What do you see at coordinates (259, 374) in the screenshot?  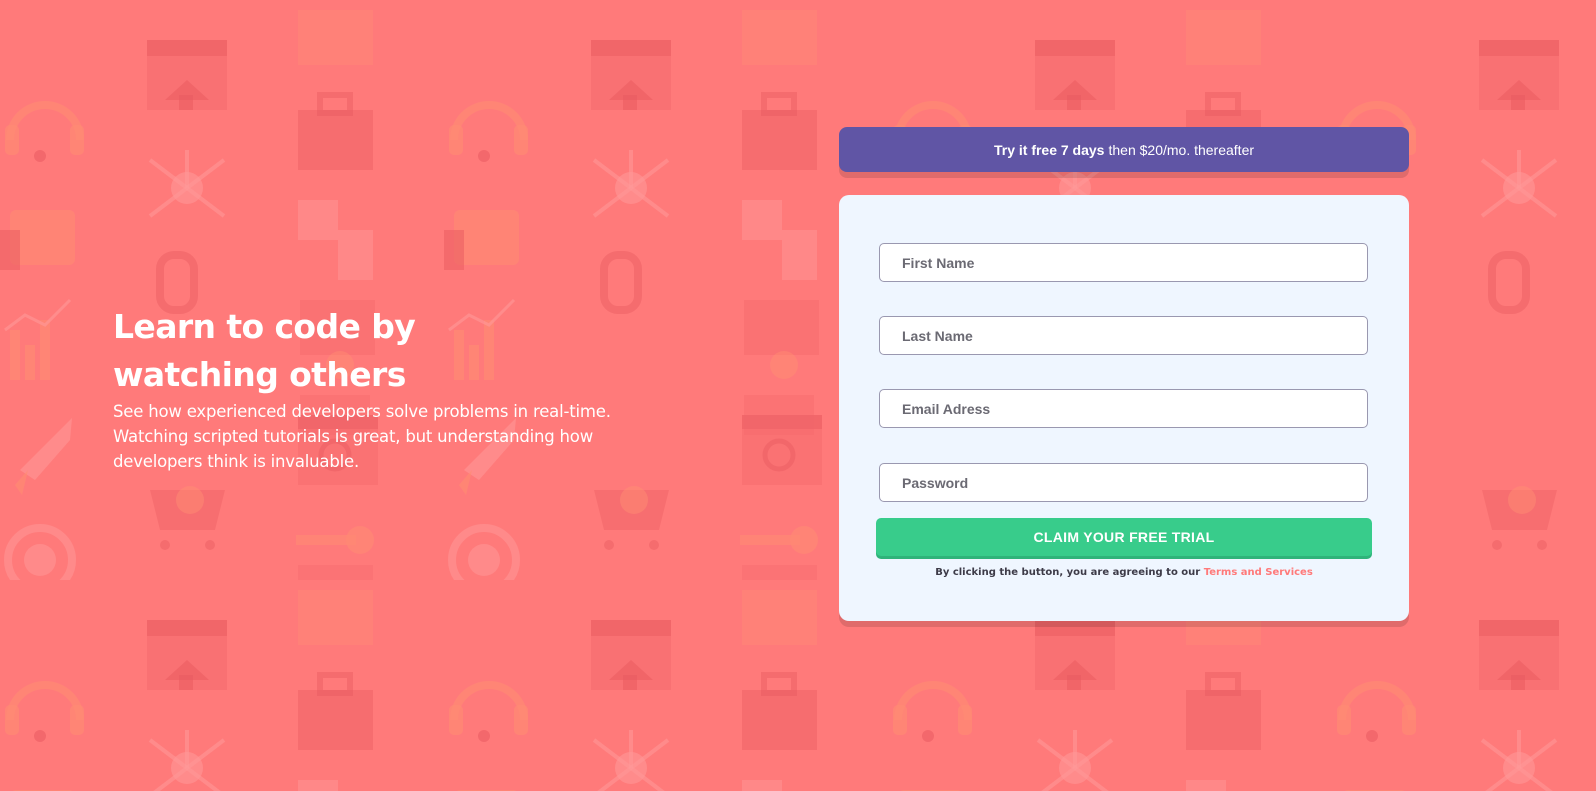 I see `hero-title-line2: watching others` at bounding box center [259, 374].